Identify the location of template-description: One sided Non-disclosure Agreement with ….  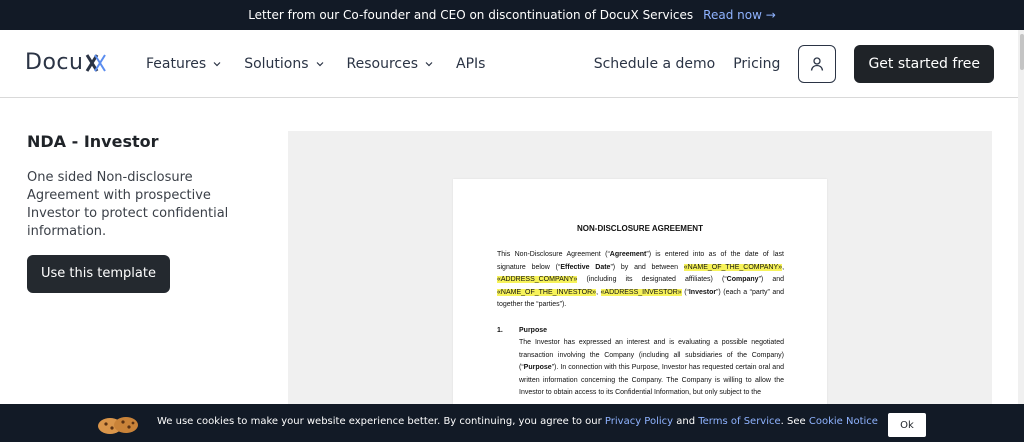
(128, 204).